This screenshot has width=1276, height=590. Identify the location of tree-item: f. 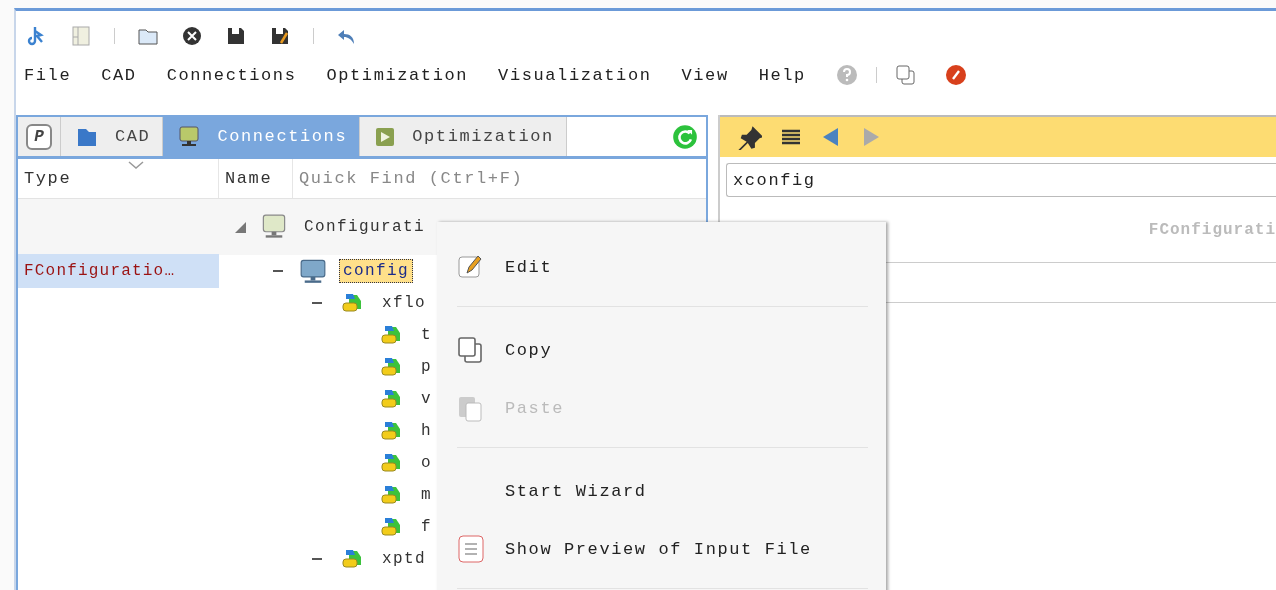
(426, 527).